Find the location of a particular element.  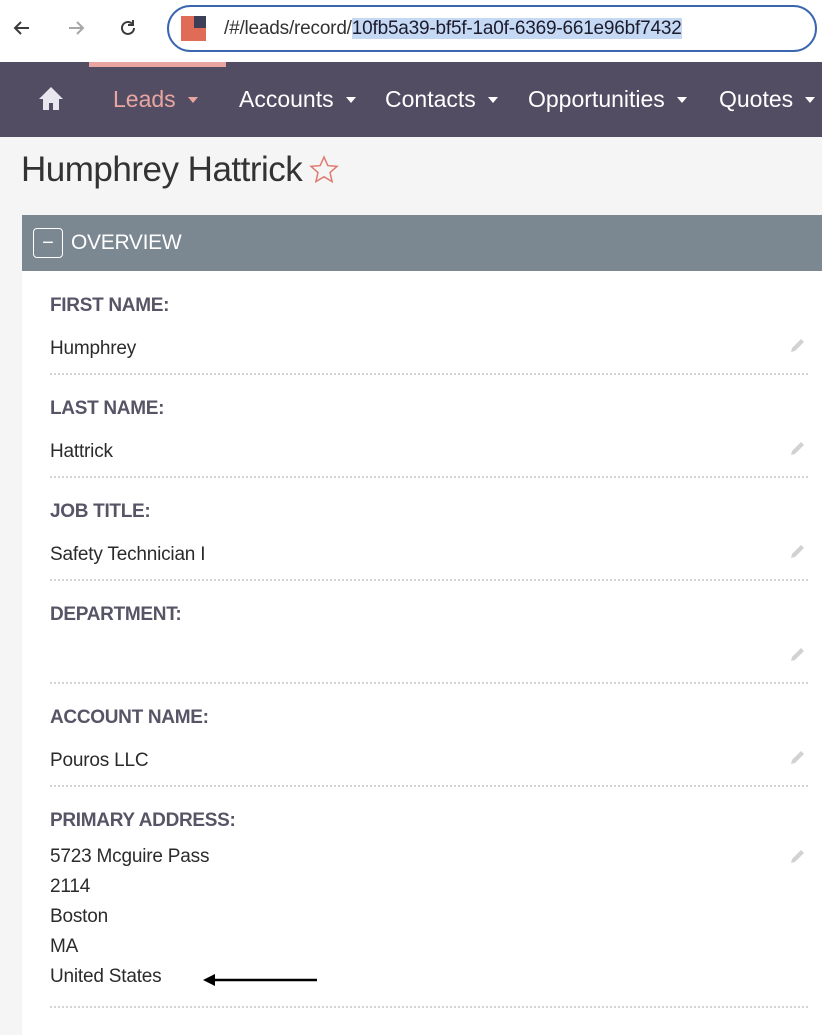

field-value: Hattrick is located at coordinates (429, 452).